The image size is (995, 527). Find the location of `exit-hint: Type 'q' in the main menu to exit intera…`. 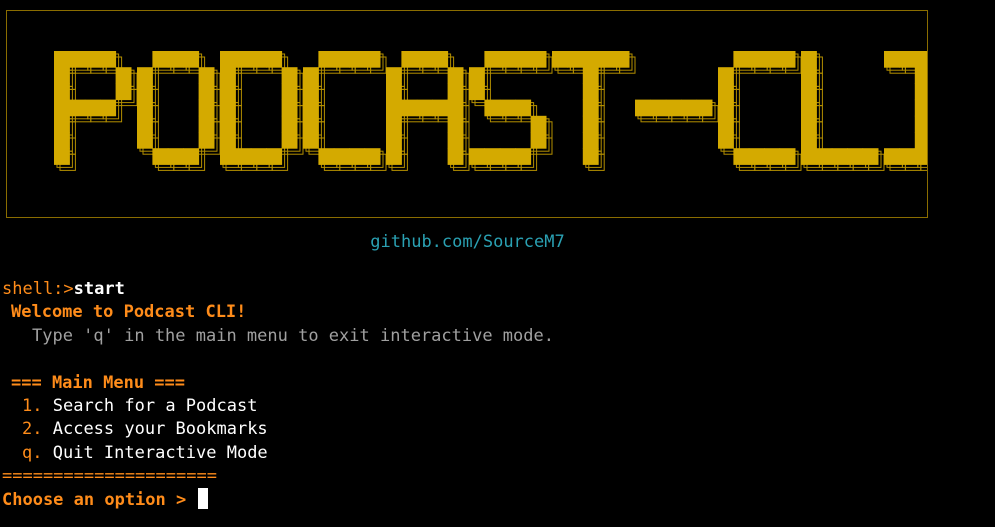

exit-hint: Type 'q' in the main menu to exit intera… is located at coordinates (293, 336).